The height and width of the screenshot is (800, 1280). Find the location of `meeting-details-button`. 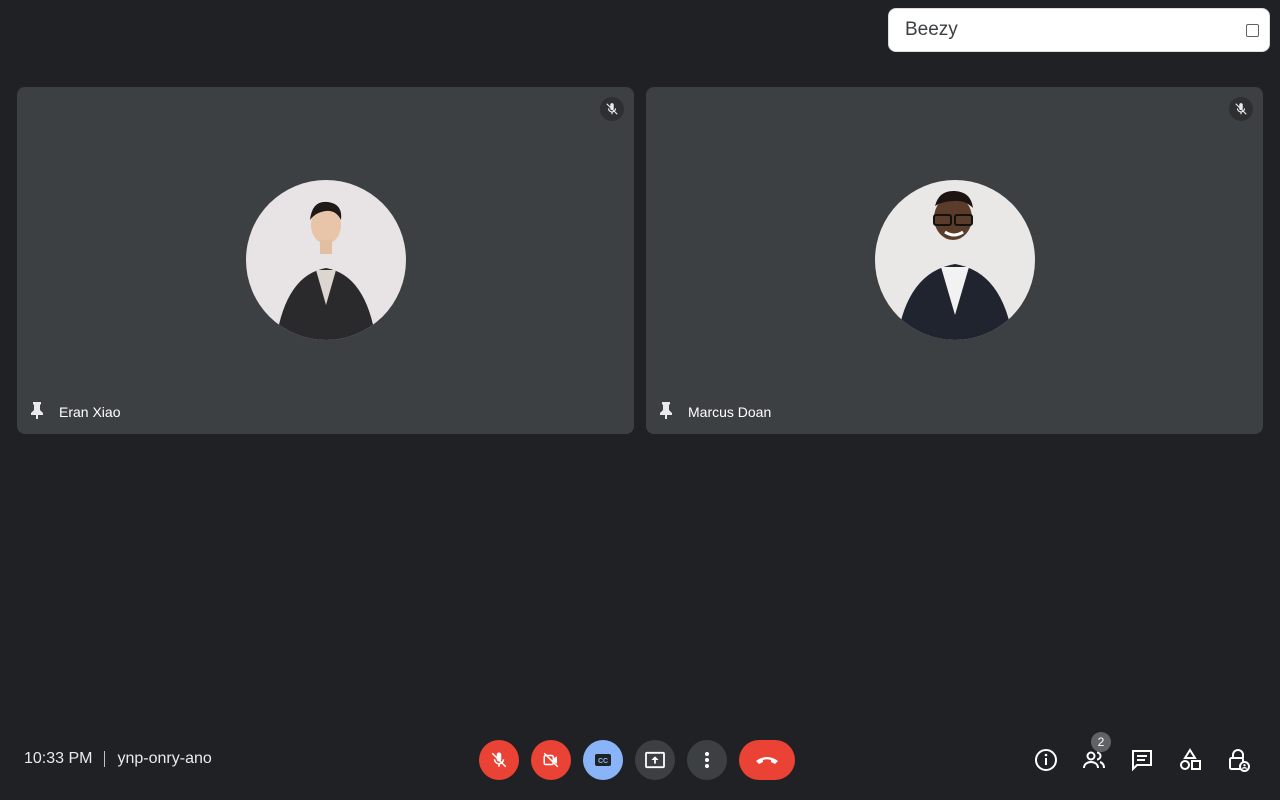

meeting-details-button is located at coordinates (1046, 760).